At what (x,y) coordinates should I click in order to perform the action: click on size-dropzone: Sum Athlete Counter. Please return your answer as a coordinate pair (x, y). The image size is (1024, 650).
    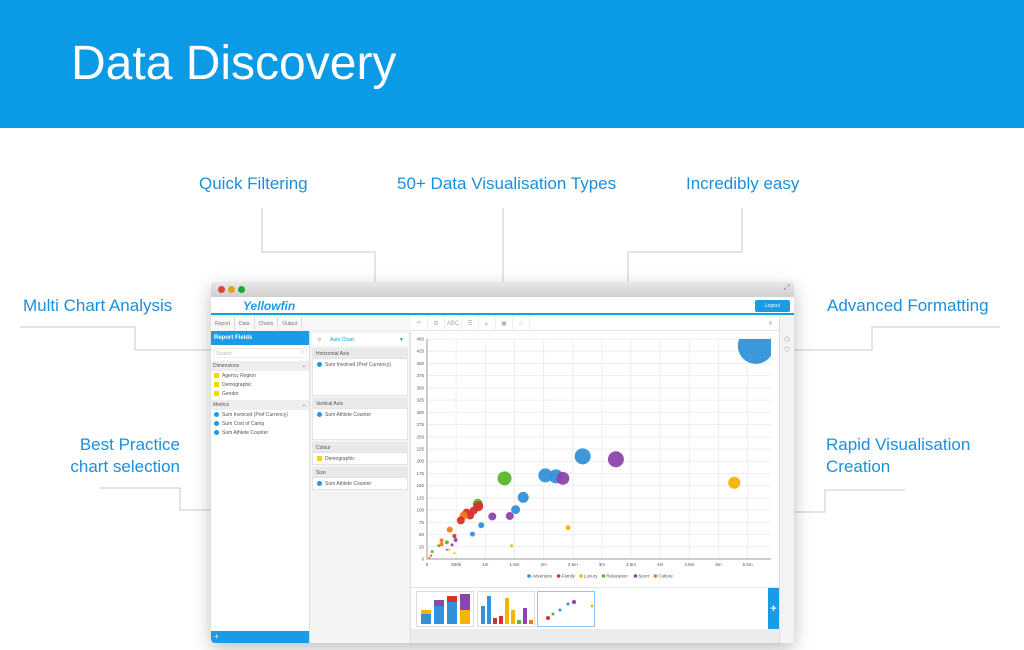
    Looking at the image, I should click on (360, 483).